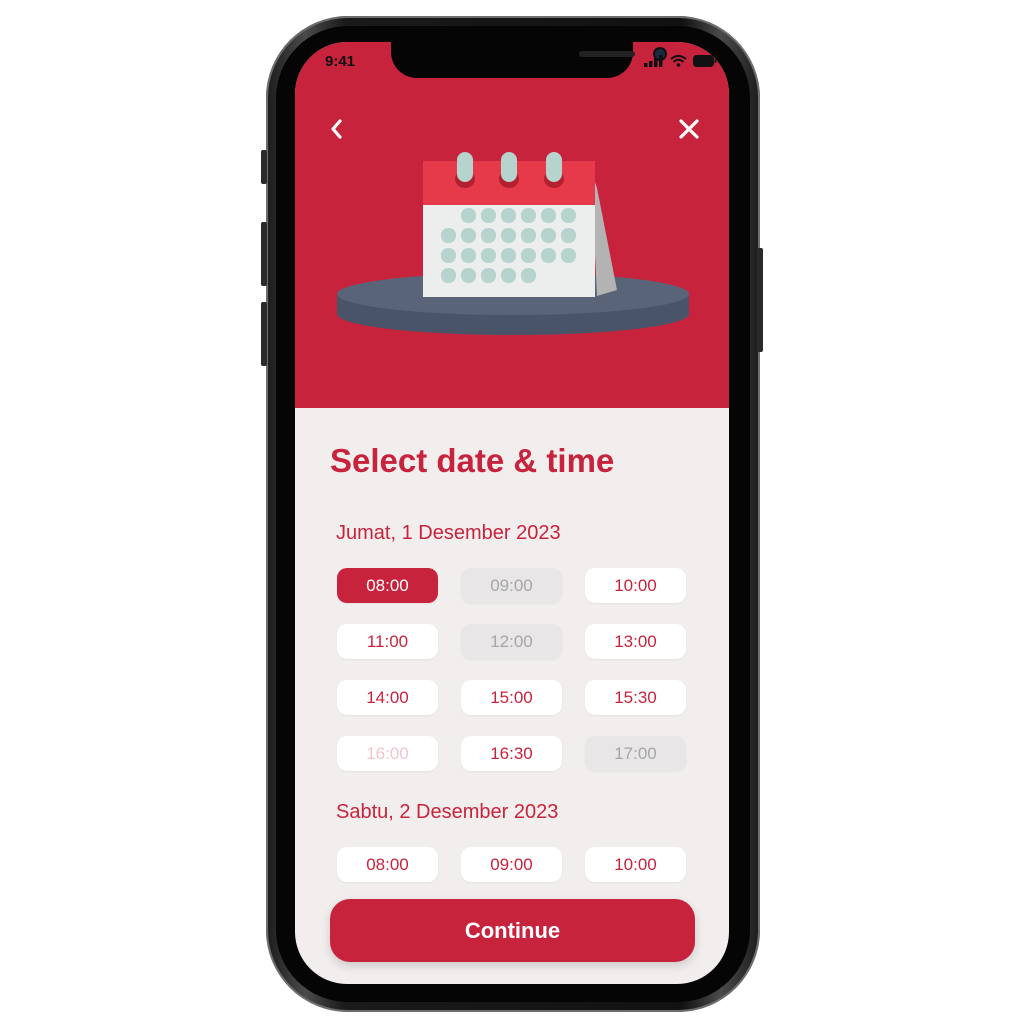 This screenshot has width=1024, height=1024. What do you see at coordinates (448, 533) in the screenshot?
I see `date-heading-day-1: Jumat, 1 Desember 2023` at bounding box center [448, 533].